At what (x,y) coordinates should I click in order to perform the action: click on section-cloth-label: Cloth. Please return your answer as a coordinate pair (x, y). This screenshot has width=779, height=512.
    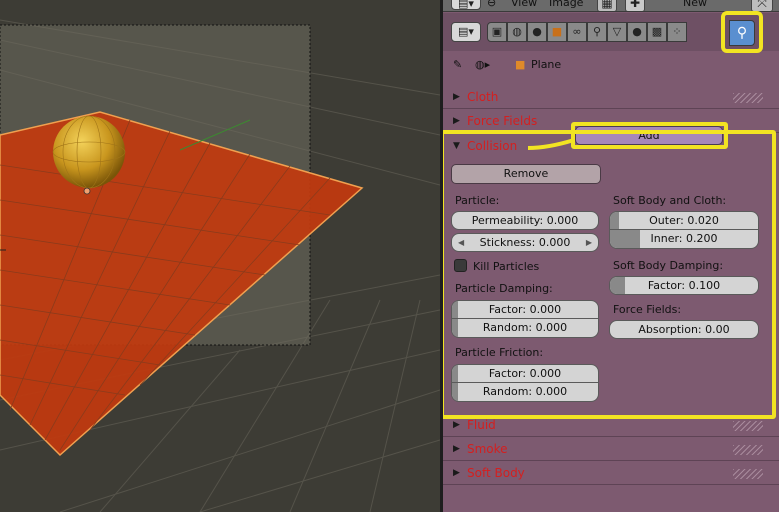
    Looking at the image, I should click on (483, 97).